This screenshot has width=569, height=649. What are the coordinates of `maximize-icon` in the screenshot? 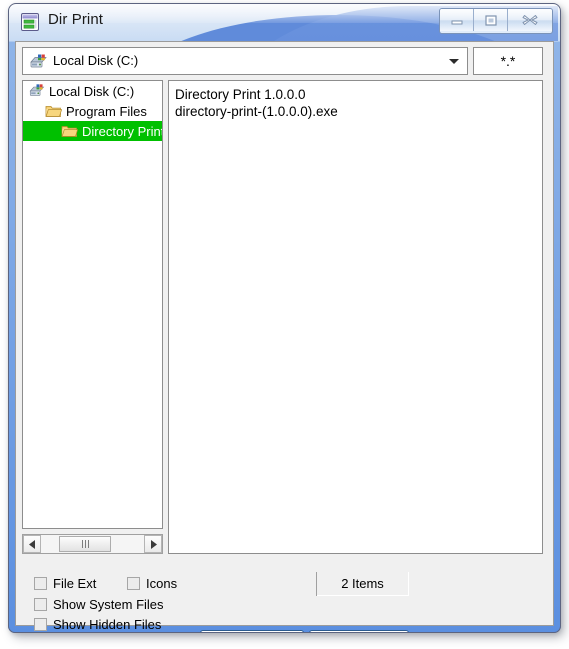 It's located at (490, 20).